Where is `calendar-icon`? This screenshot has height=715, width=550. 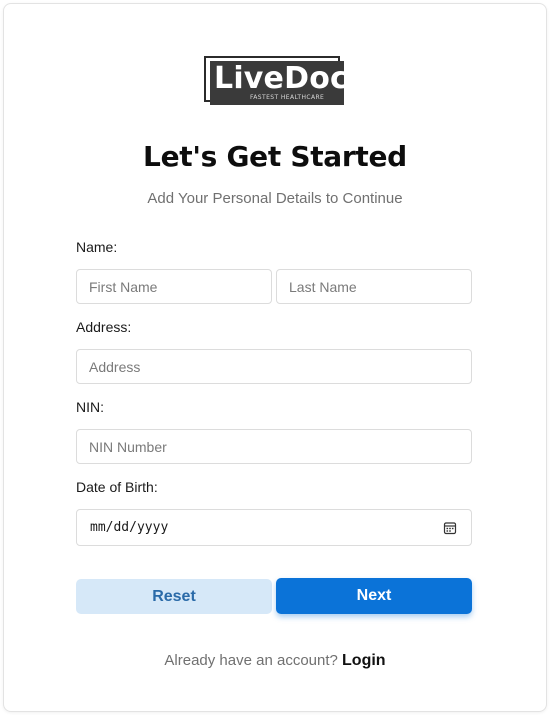
calendar-icon is located at coordinates (450, 528).